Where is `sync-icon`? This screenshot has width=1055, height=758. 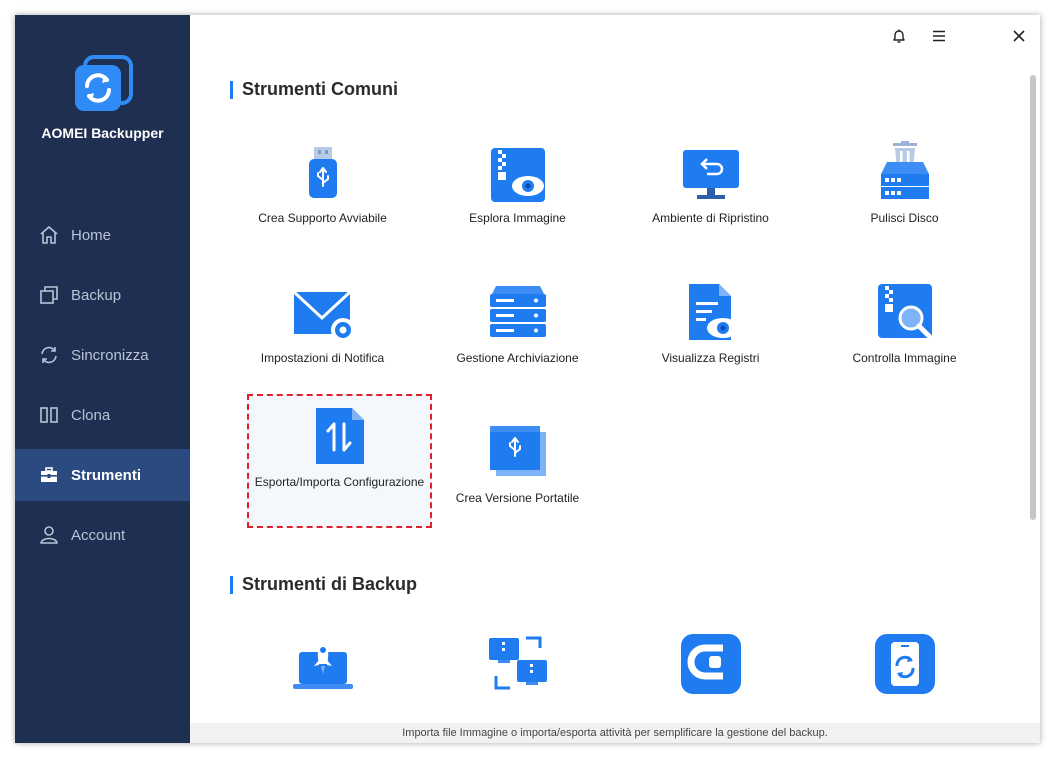 sync-icon is located at coordinates (49, 355).